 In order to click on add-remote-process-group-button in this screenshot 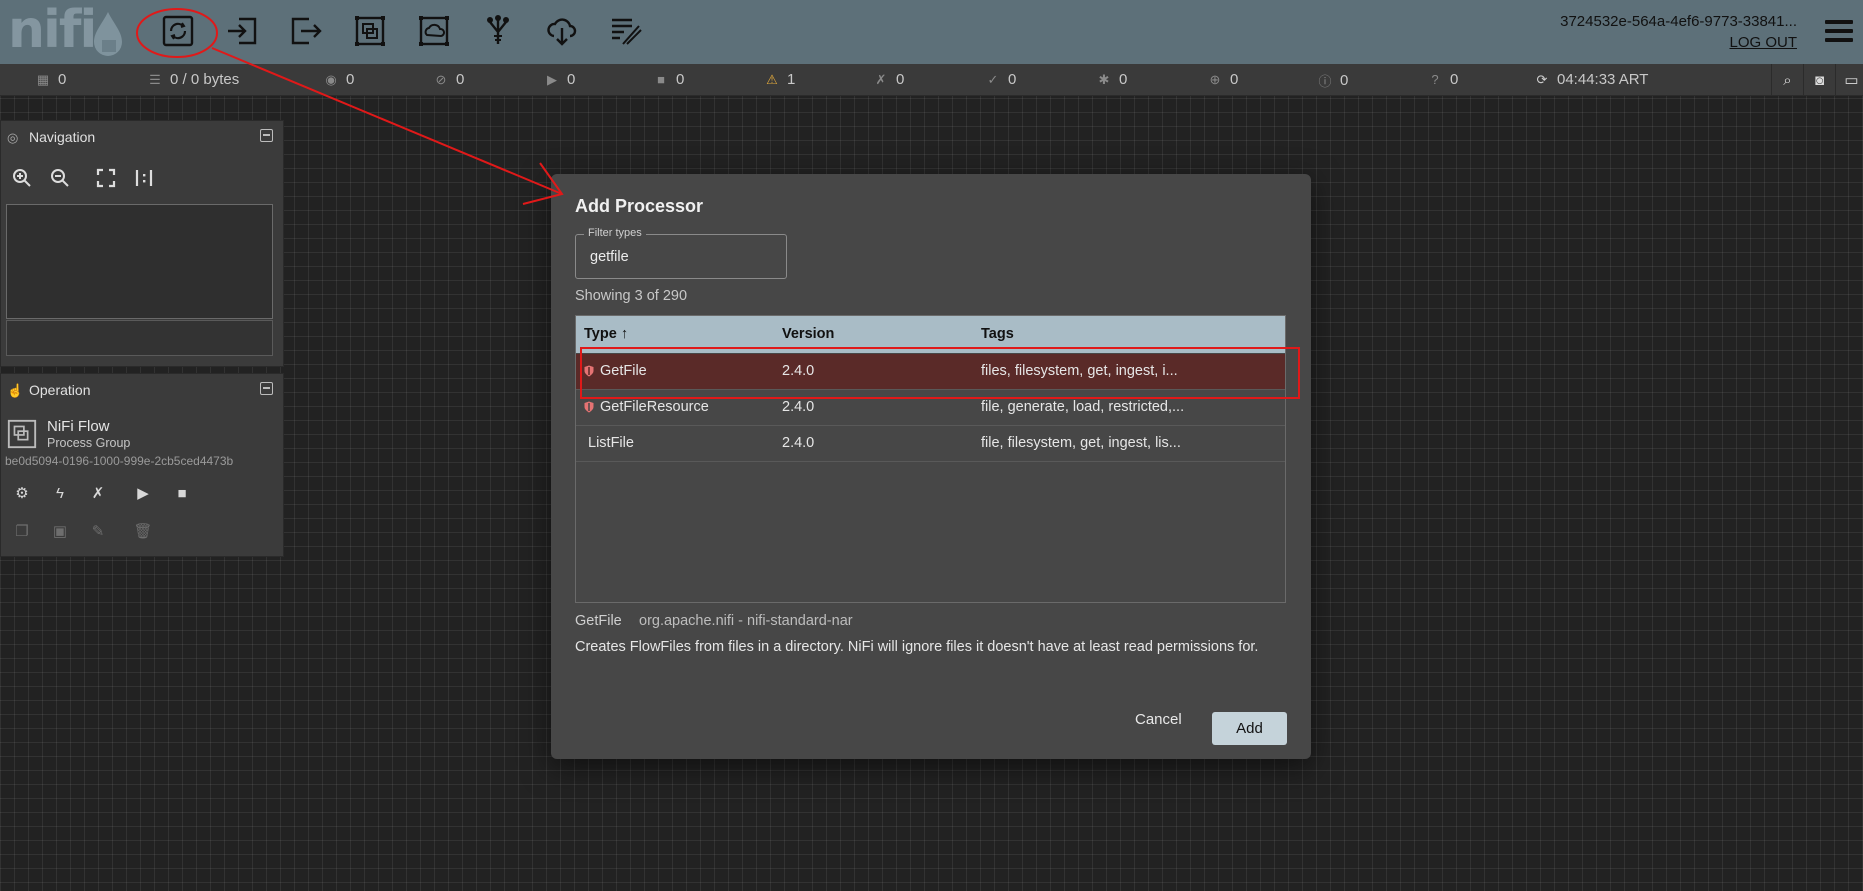, I will do `click(434, 31)`.